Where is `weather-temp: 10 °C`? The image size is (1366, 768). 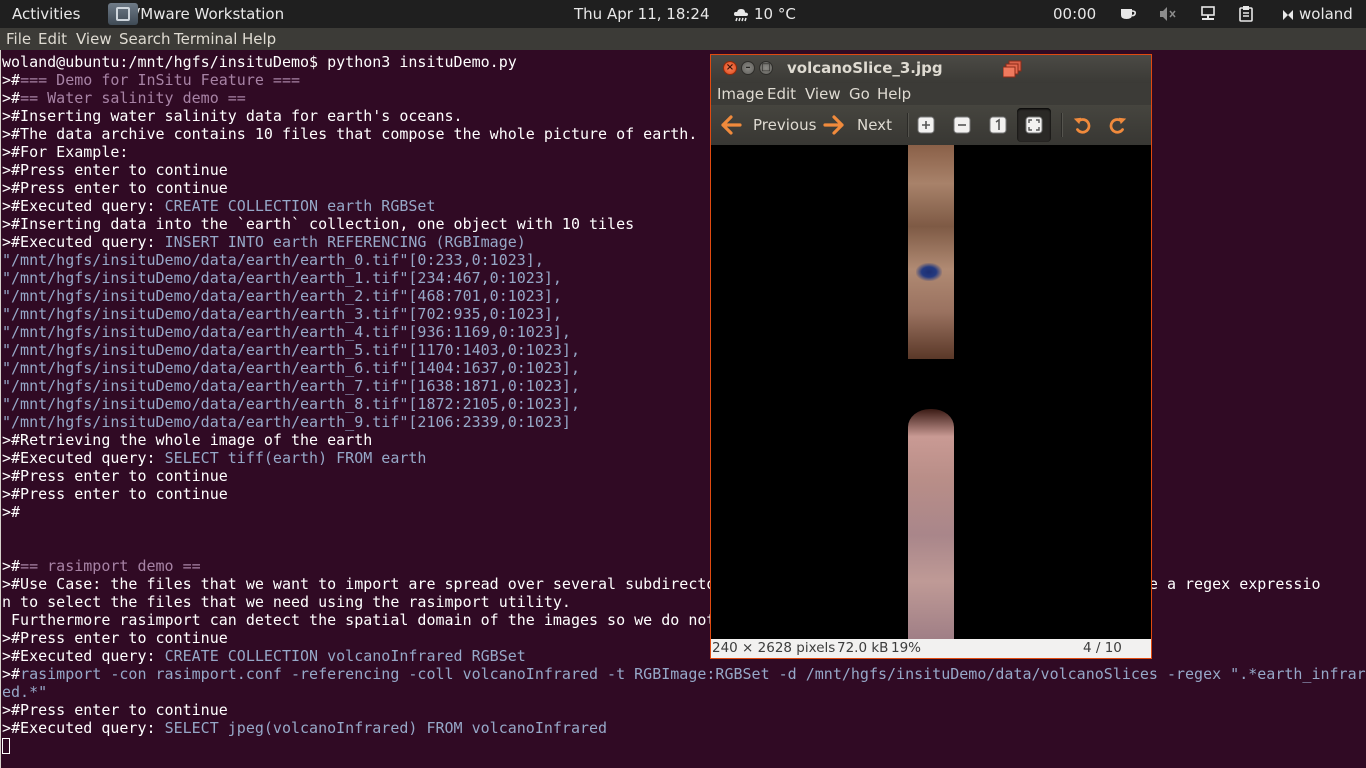 weather-temp: 10 °C is located at coordinates (775, 14).